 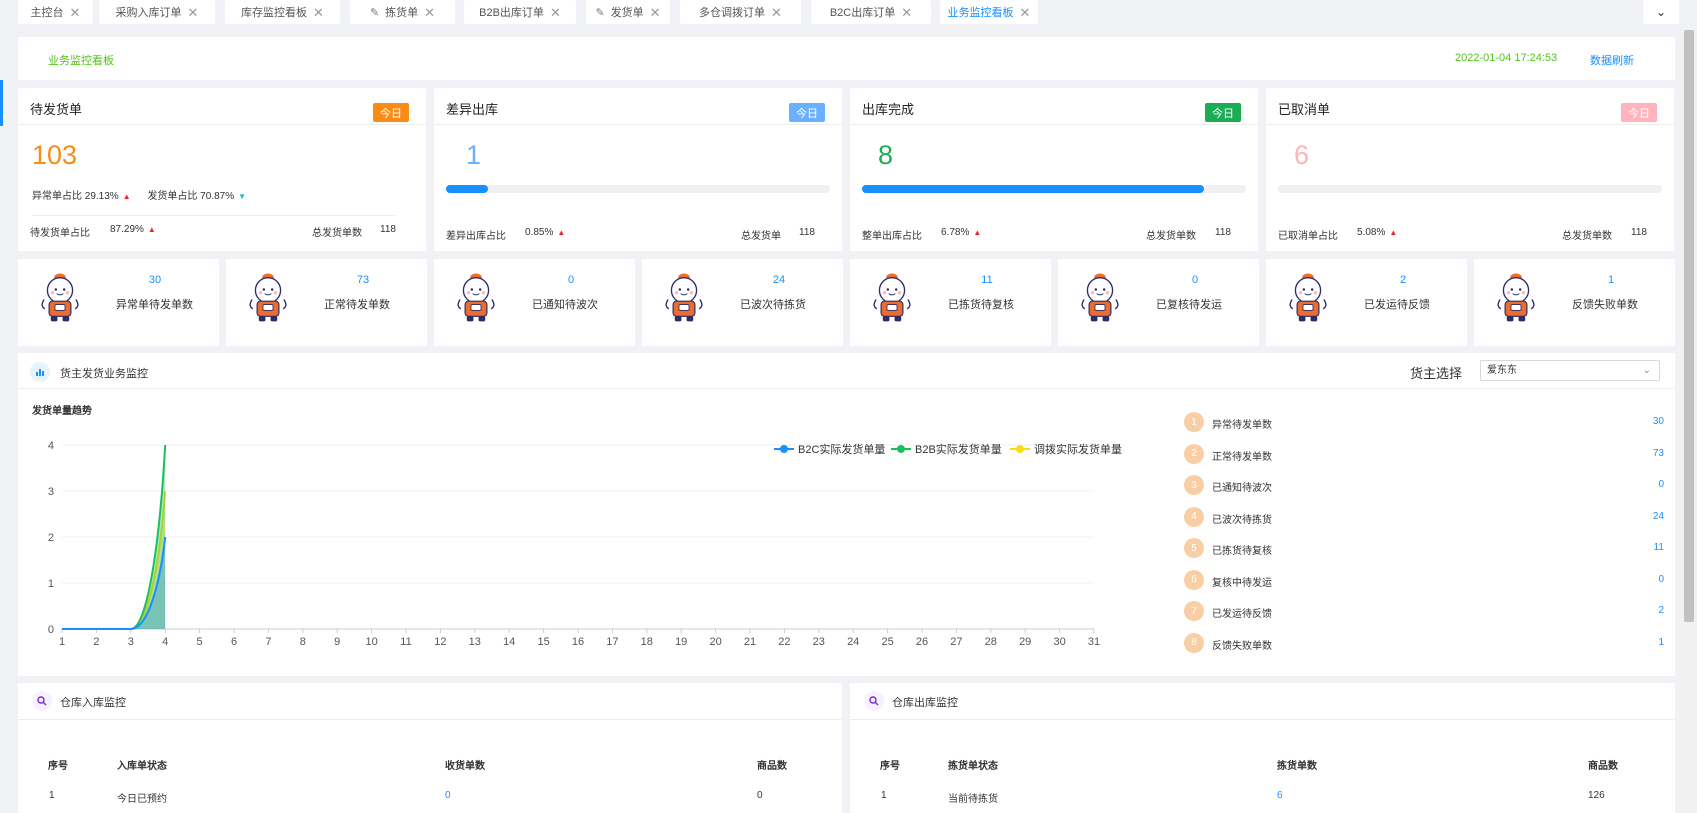 What do you see at coordinates (55, 155) in the screenshot?
I see `kpi-value: 103` at bounding box center [55, 155].